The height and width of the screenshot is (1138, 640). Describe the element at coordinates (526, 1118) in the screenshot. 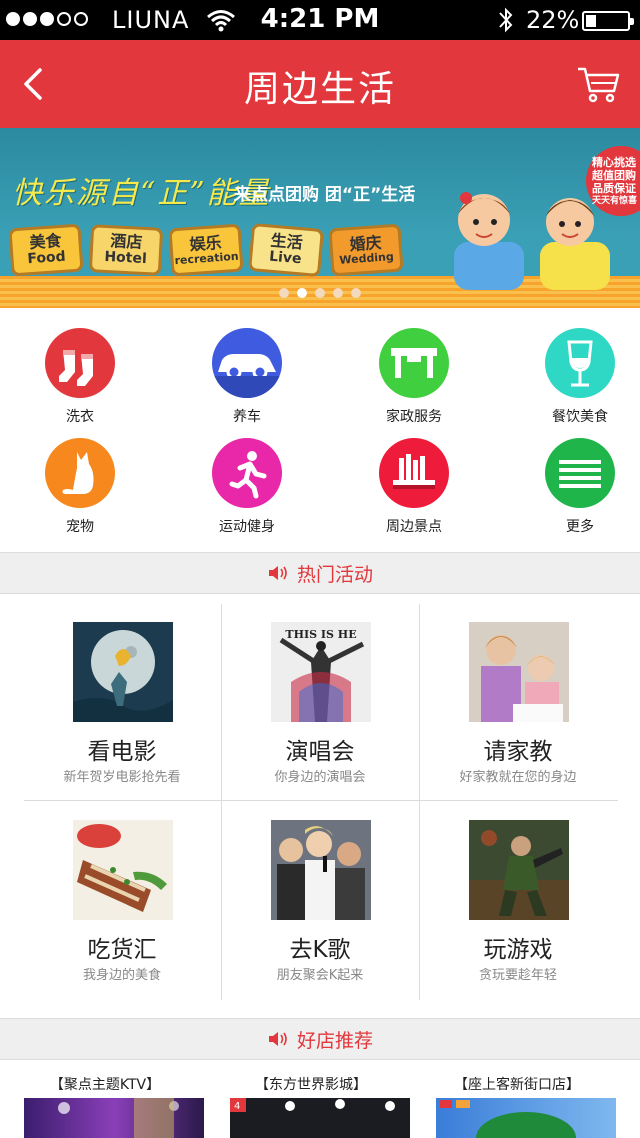

I see `shop-restaurant-image` at that location.